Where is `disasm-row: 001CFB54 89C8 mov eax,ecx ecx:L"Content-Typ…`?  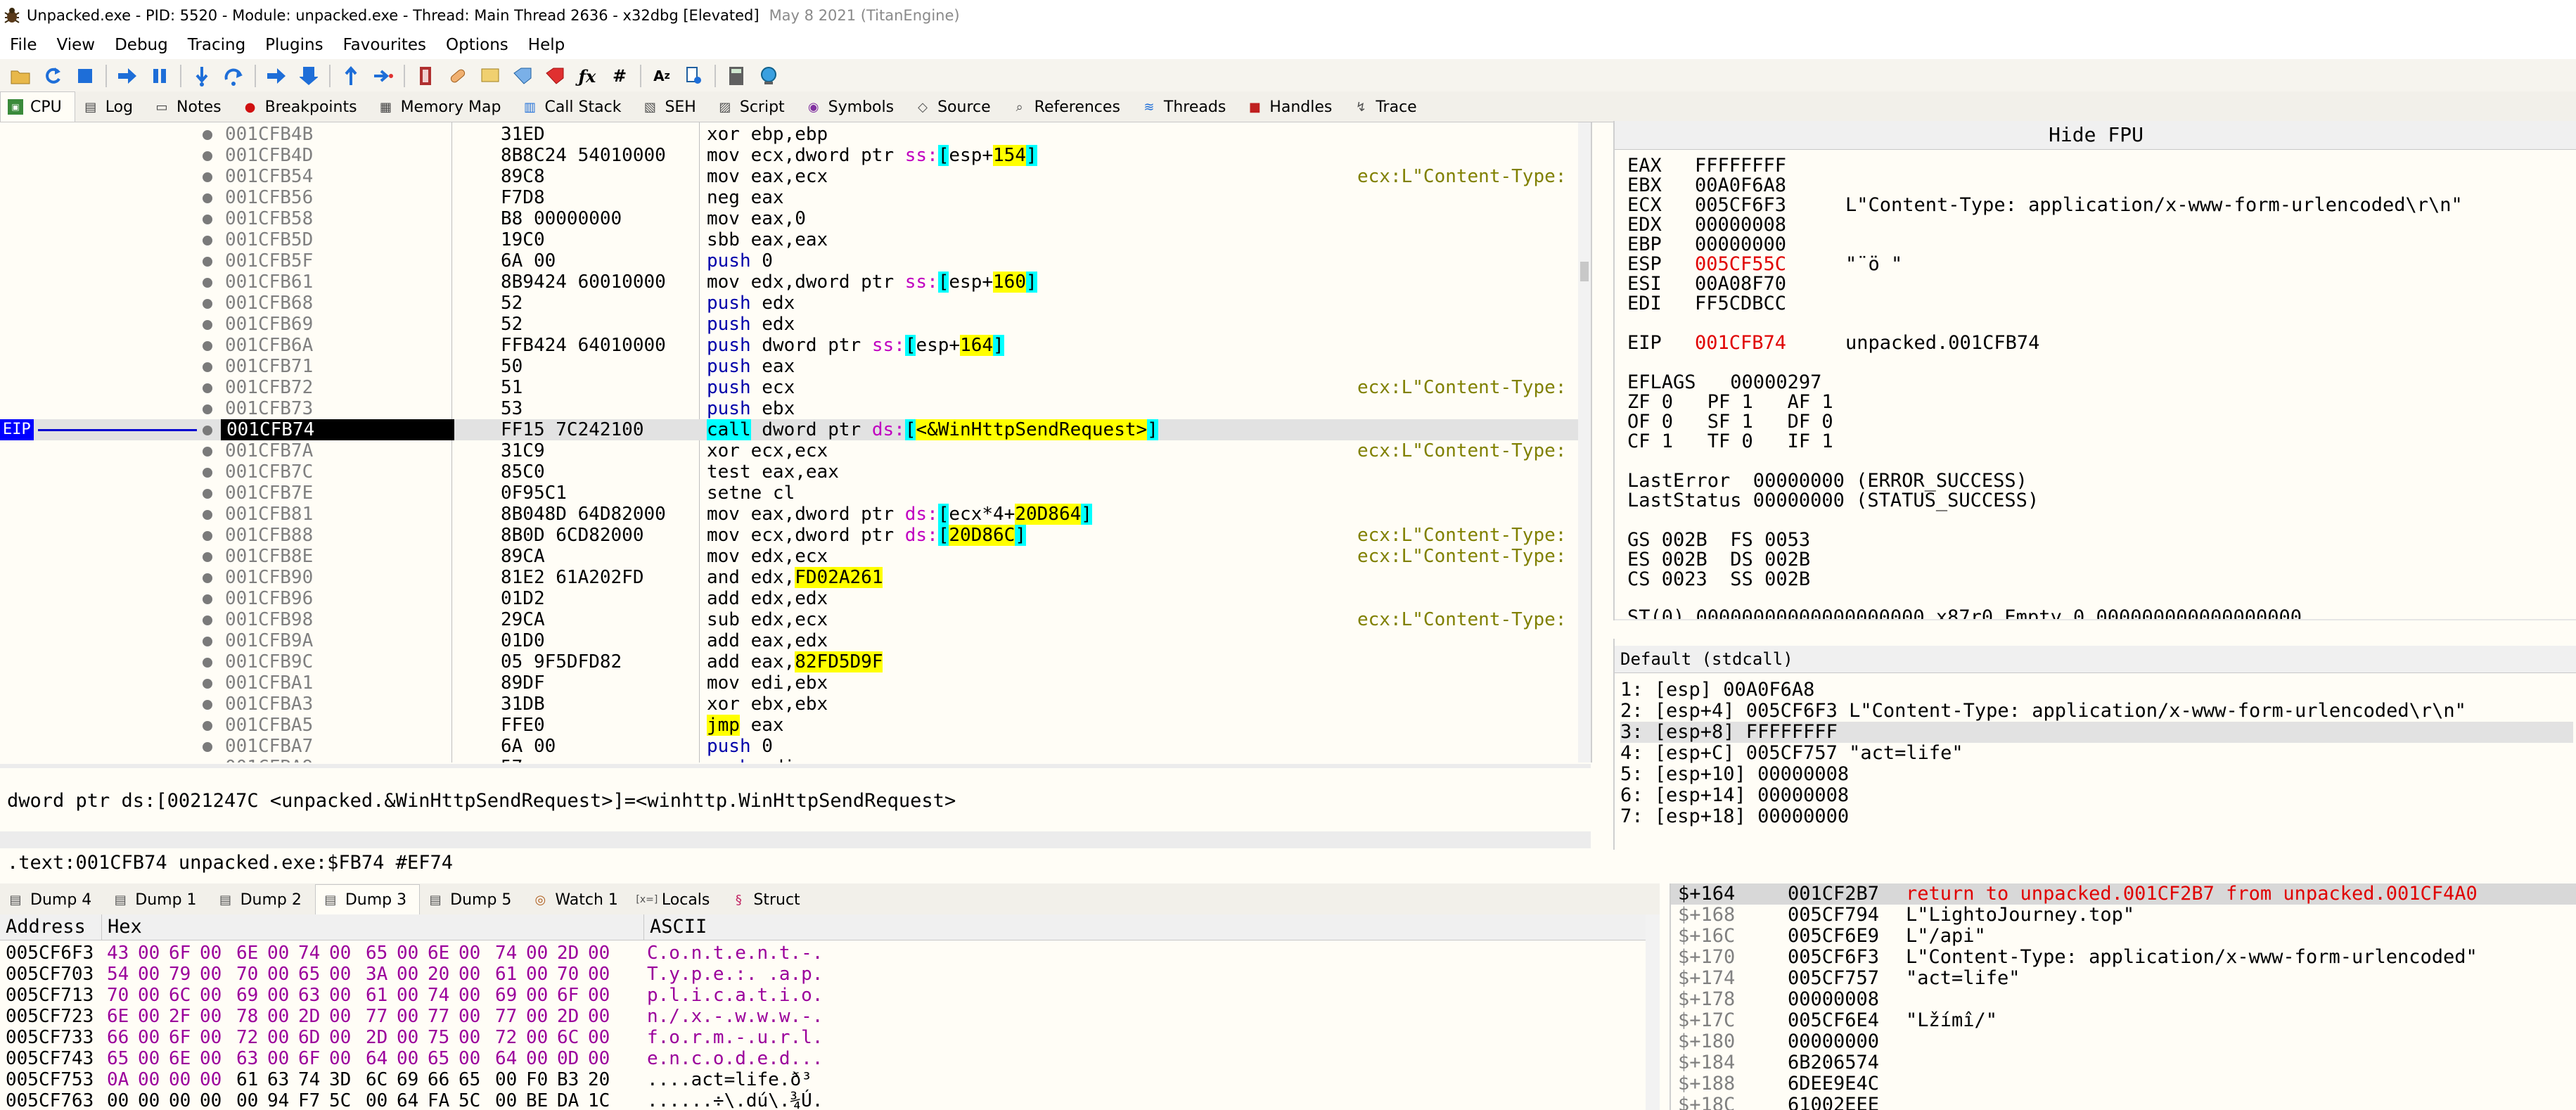
disasm-row: 001CFB54 89C8 mov eax,ecx ecx:L"Content-Typ… is located at coordinates (796, 176).